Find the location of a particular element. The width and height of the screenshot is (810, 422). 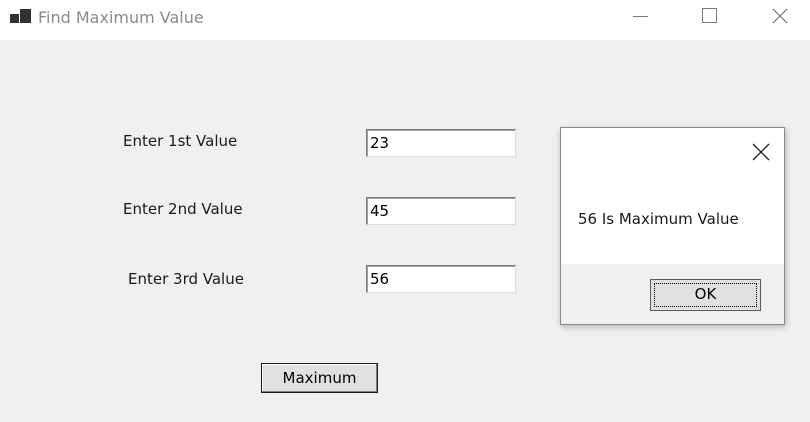

ok-label: OK is located at coordinates (705, 294).